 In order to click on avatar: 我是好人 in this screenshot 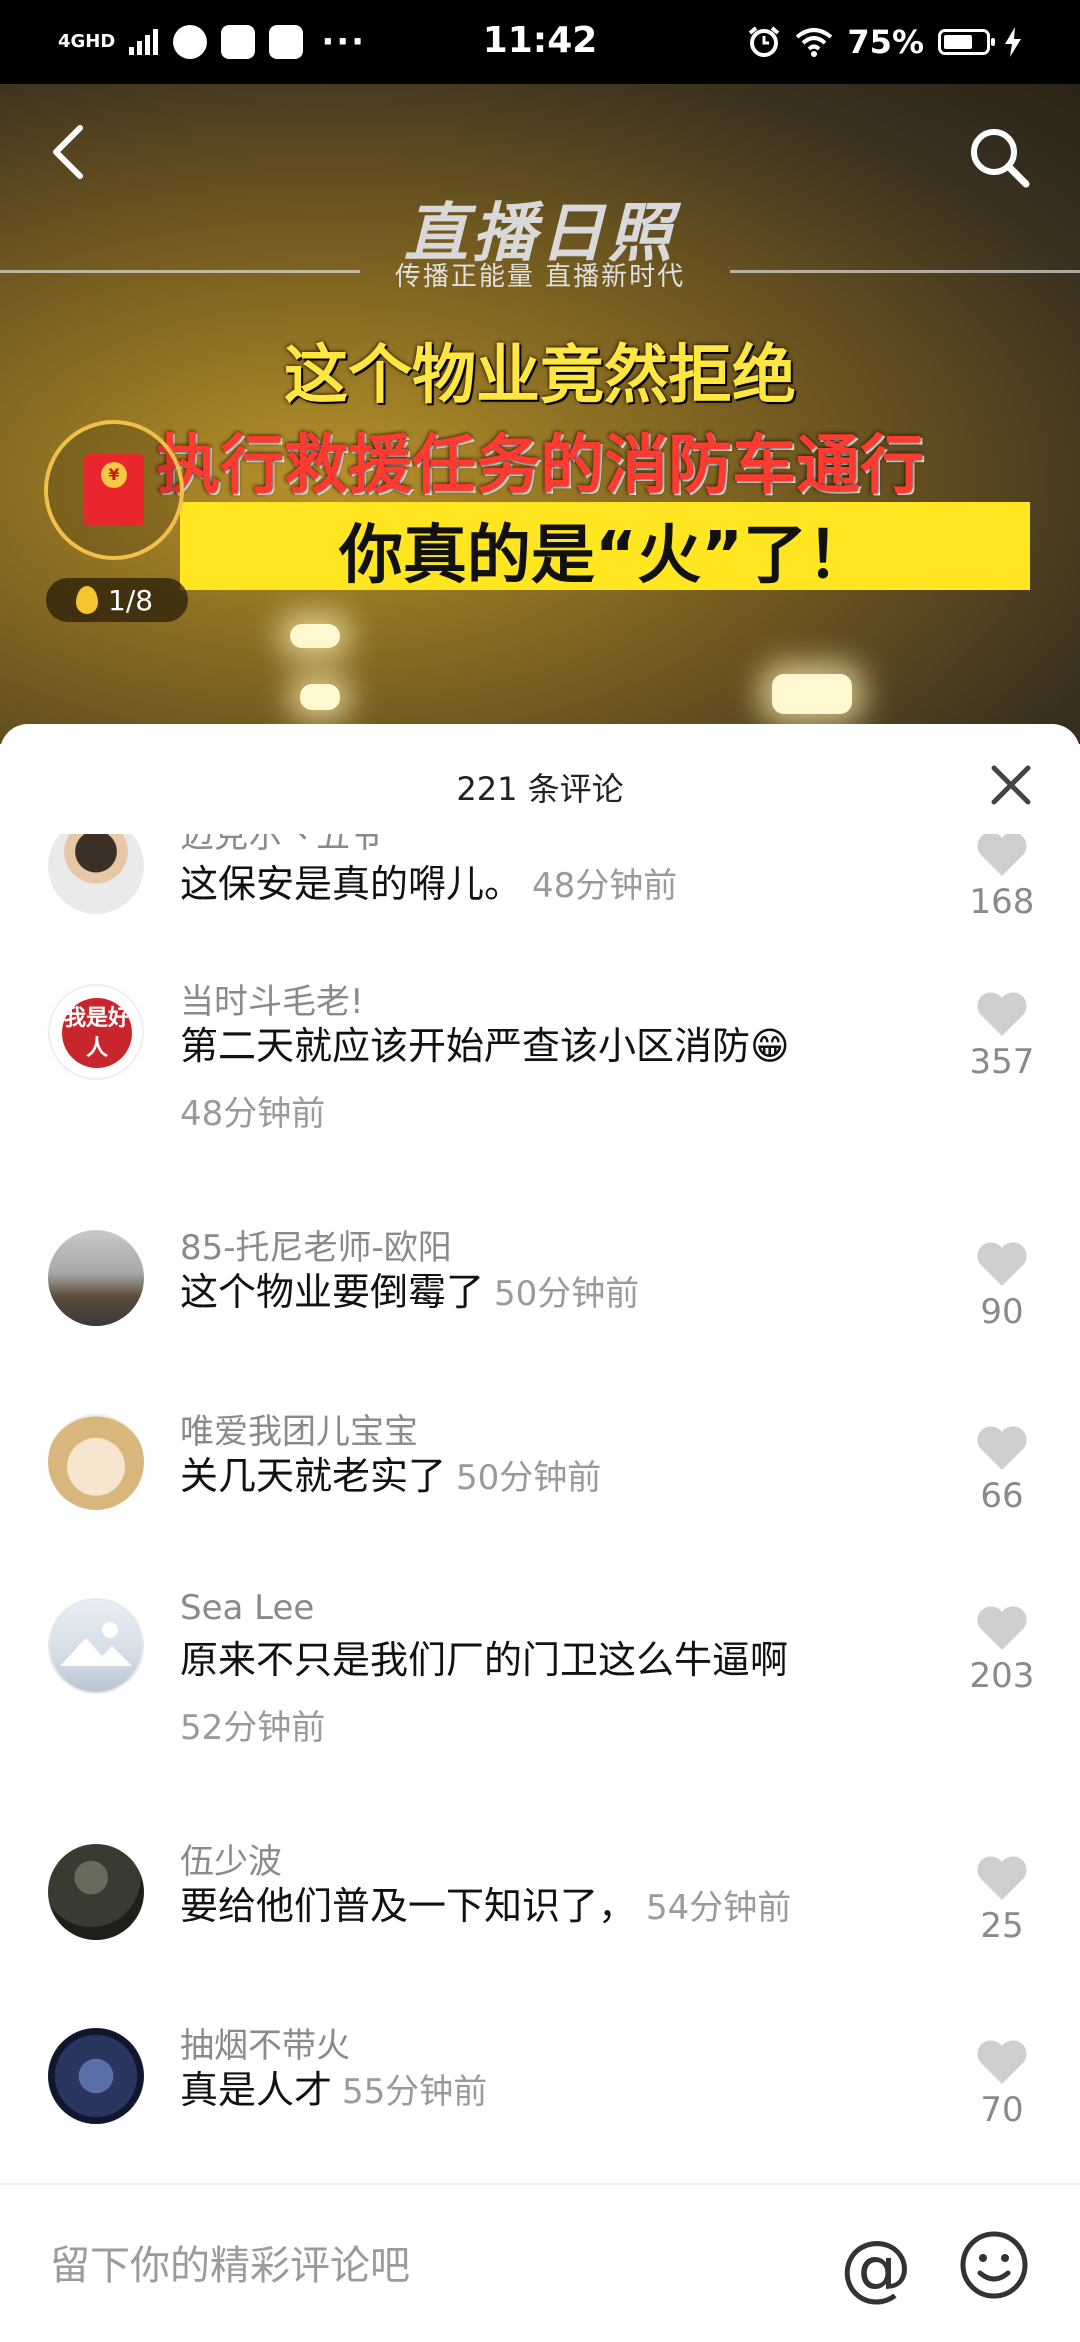, I will do `click(96, 1032)`.